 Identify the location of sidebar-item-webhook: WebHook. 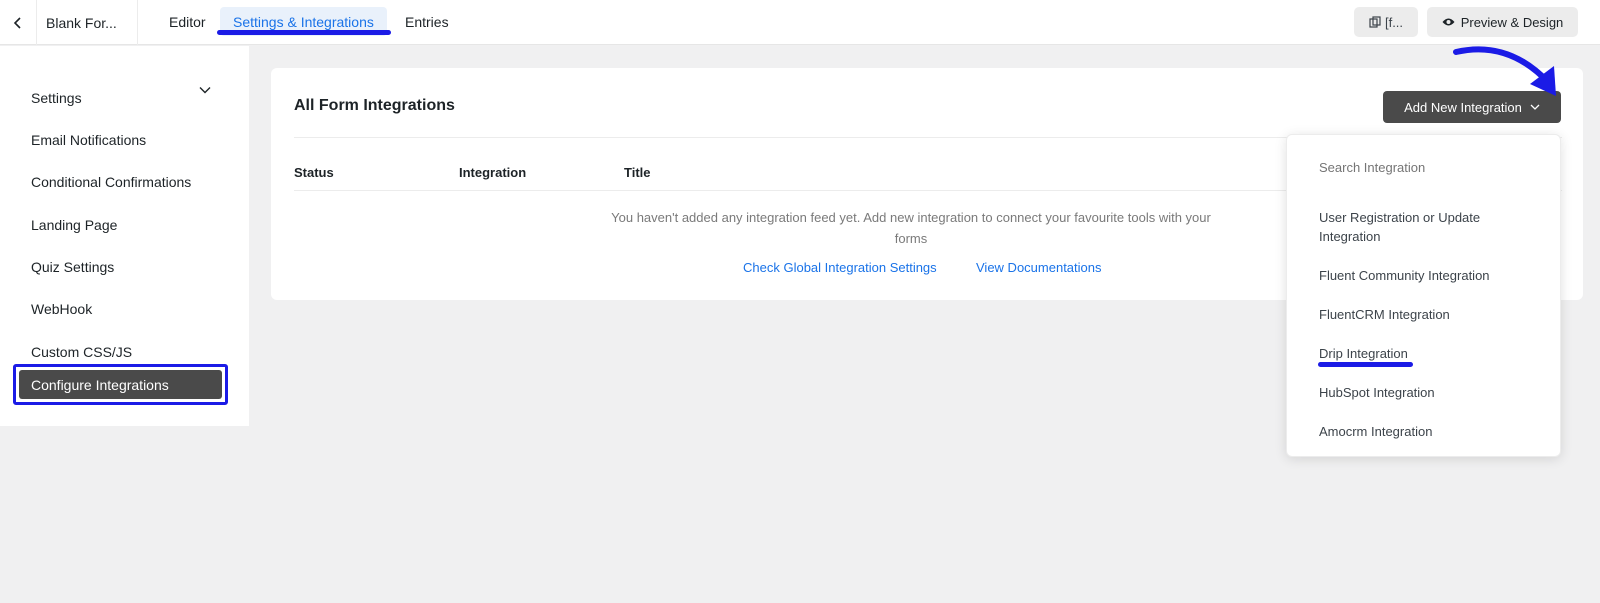
(61, 309).